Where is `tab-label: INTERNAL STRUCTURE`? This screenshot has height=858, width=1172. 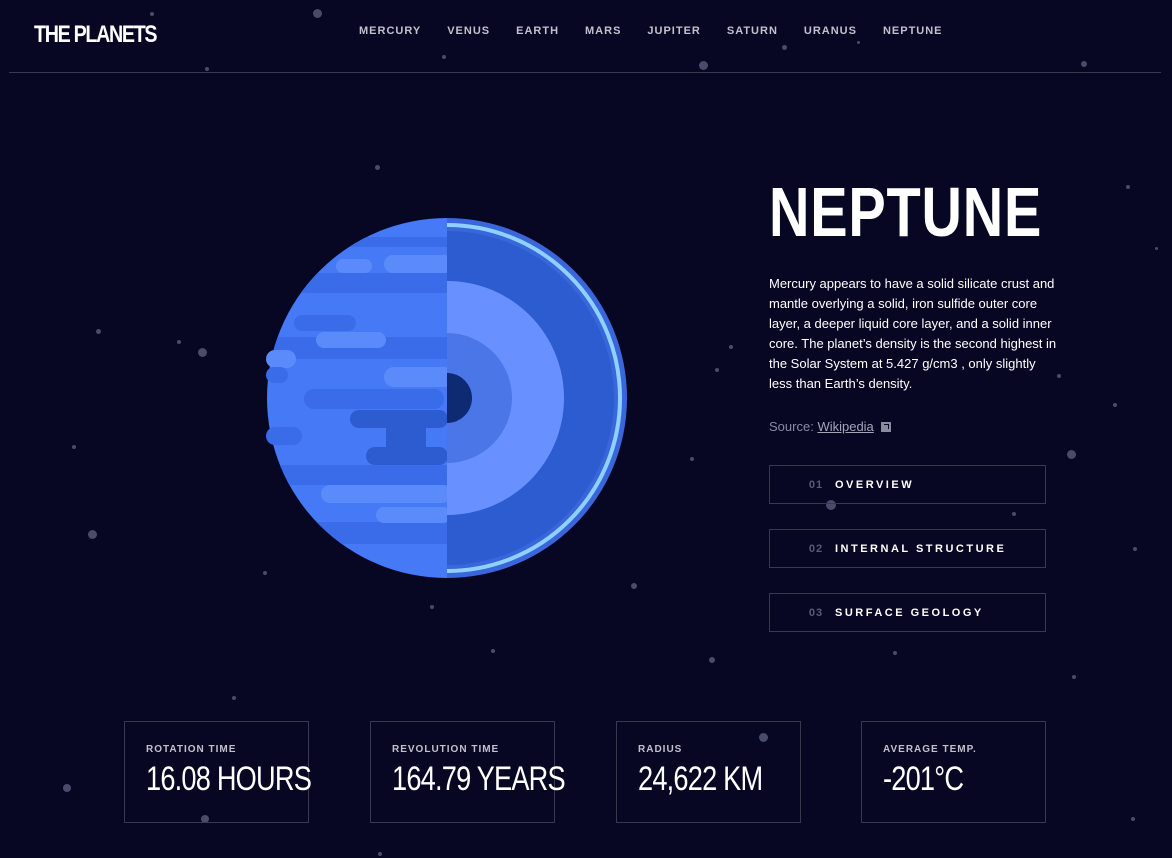 tab-label: INTERNAL STRUCTURE is located at coordinates (921, 548).